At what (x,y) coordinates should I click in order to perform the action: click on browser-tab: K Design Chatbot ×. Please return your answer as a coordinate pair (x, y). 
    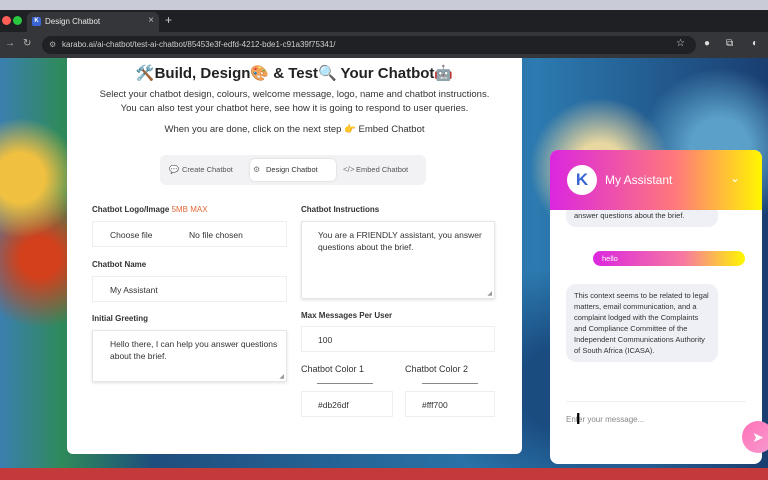
    Looking at the image, I should click on (93, 22).